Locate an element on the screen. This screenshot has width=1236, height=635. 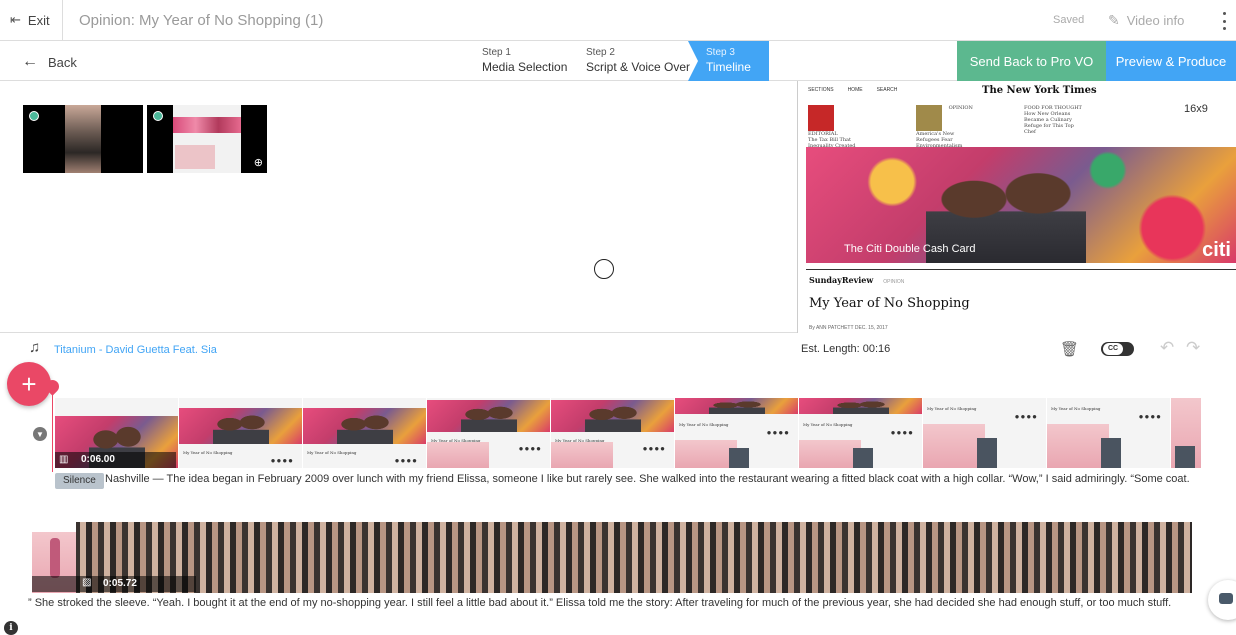
clip-duration: 0:06.00 is located at coordinates (98, 459).